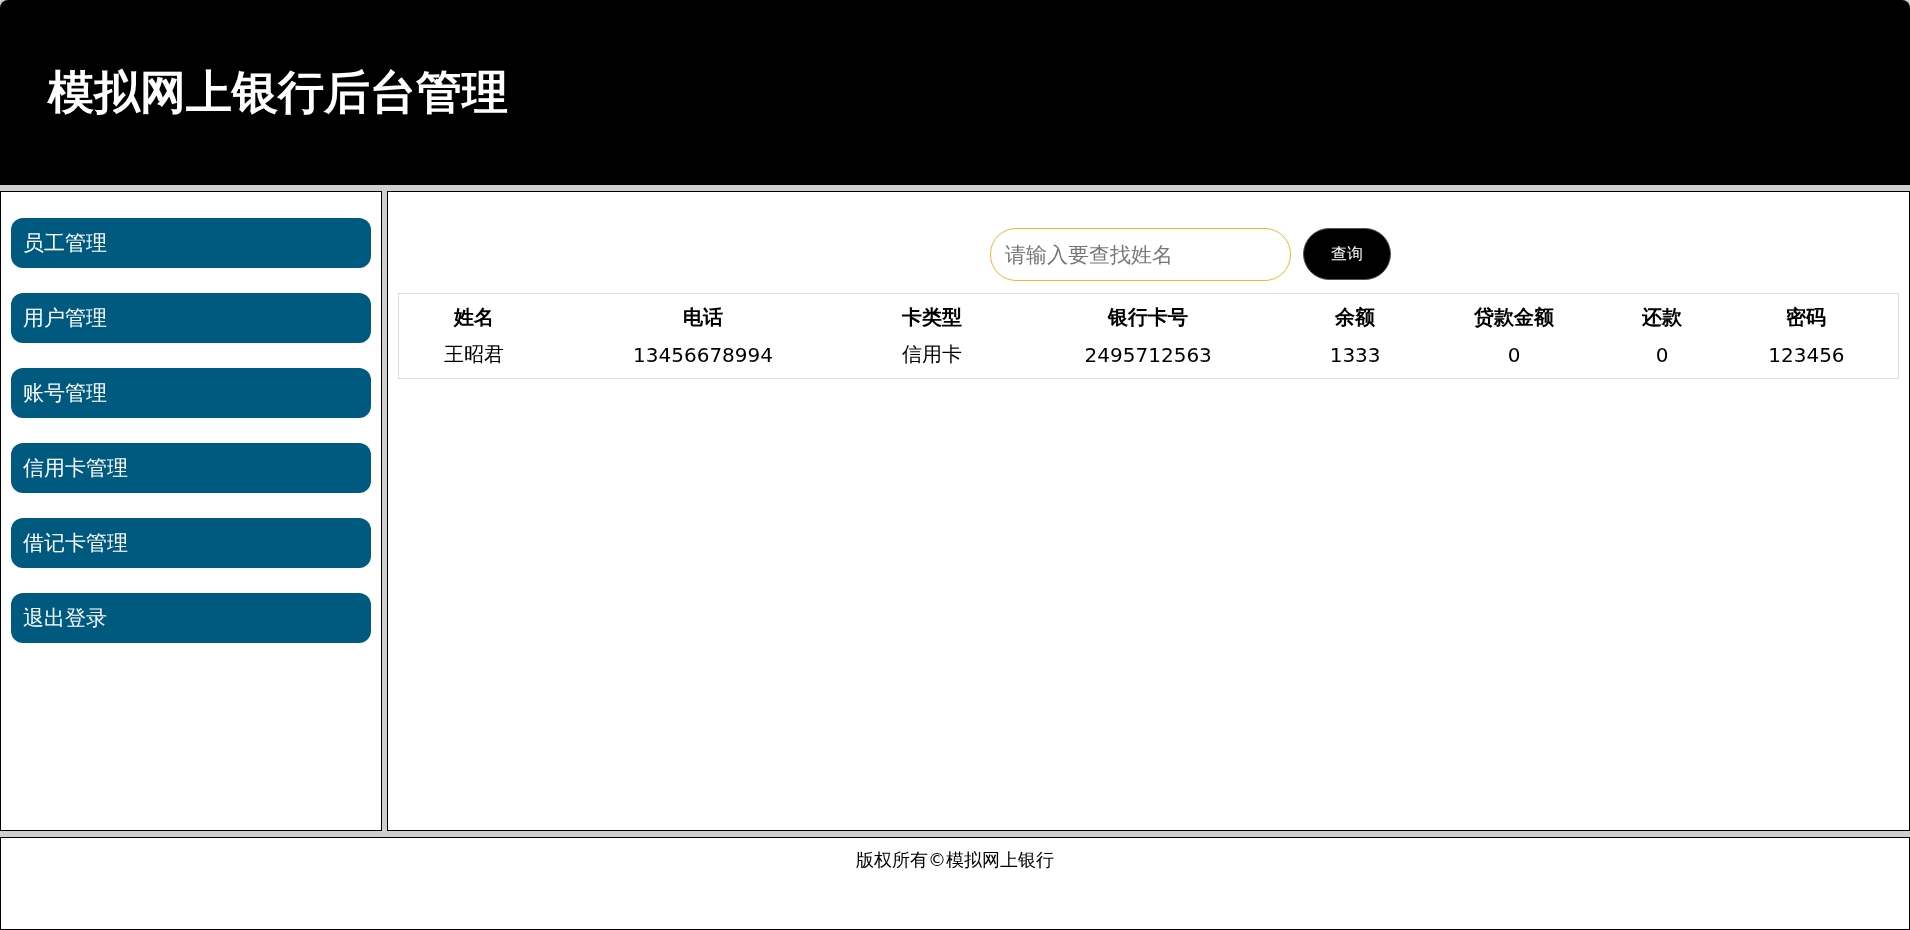 The height and width of the screenshot is (930, 1910). I want to click on column-header: 余额, so click(1355, 317).